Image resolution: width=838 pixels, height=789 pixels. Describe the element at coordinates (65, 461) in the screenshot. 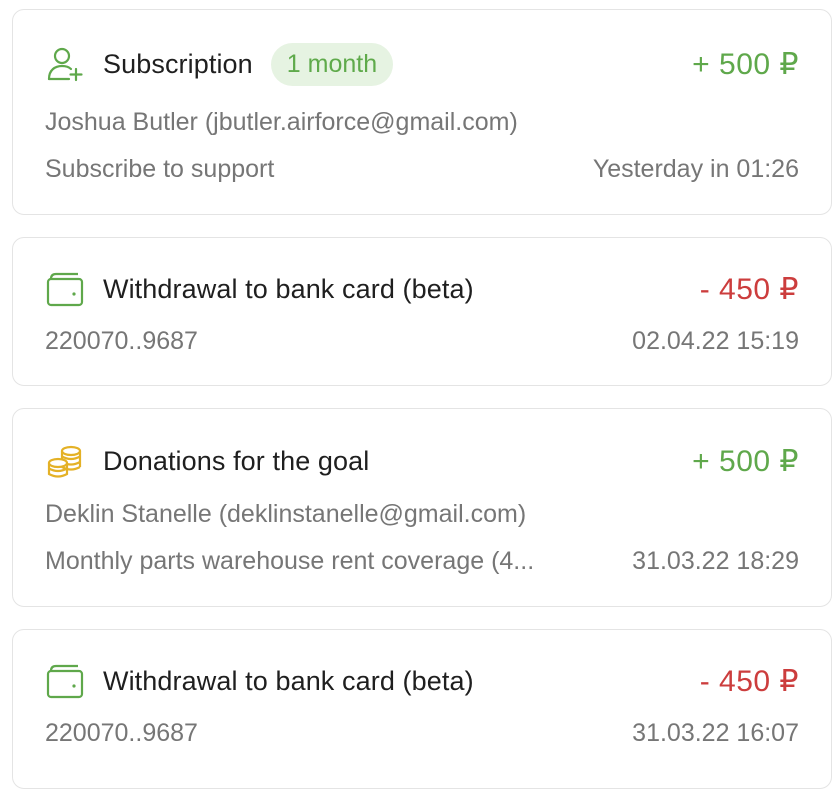

I see `coins-icon` at that location.